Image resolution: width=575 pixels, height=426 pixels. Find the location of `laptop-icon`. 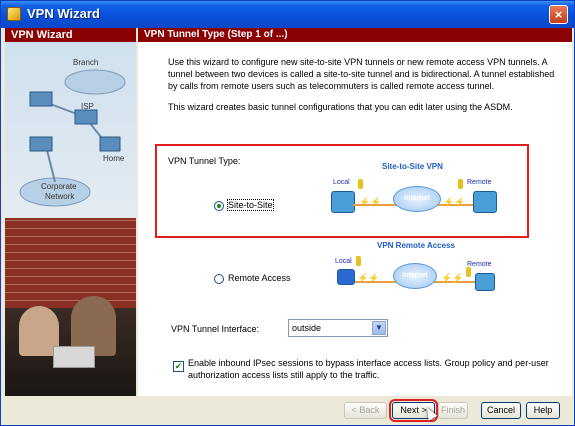

laptop-icon is located at coordinates (346, 277).